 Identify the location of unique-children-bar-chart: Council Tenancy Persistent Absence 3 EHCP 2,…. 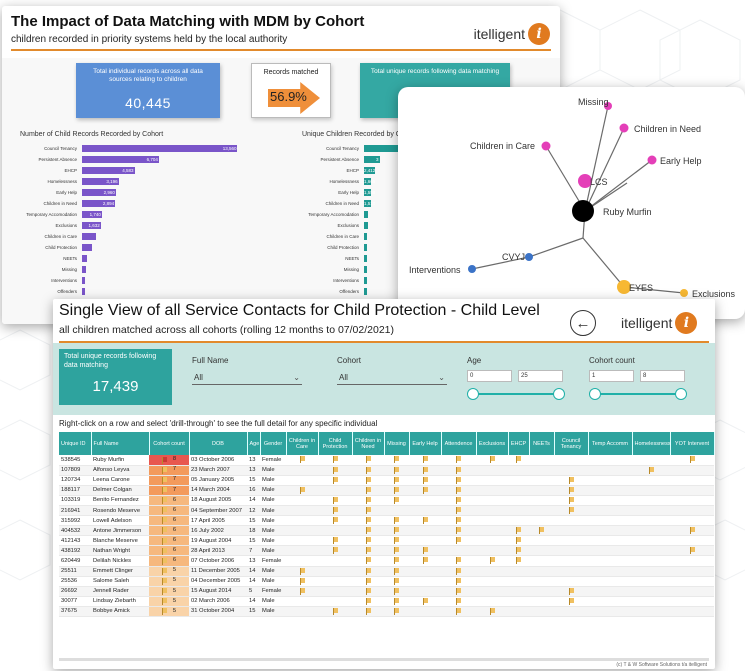
(348, 224).